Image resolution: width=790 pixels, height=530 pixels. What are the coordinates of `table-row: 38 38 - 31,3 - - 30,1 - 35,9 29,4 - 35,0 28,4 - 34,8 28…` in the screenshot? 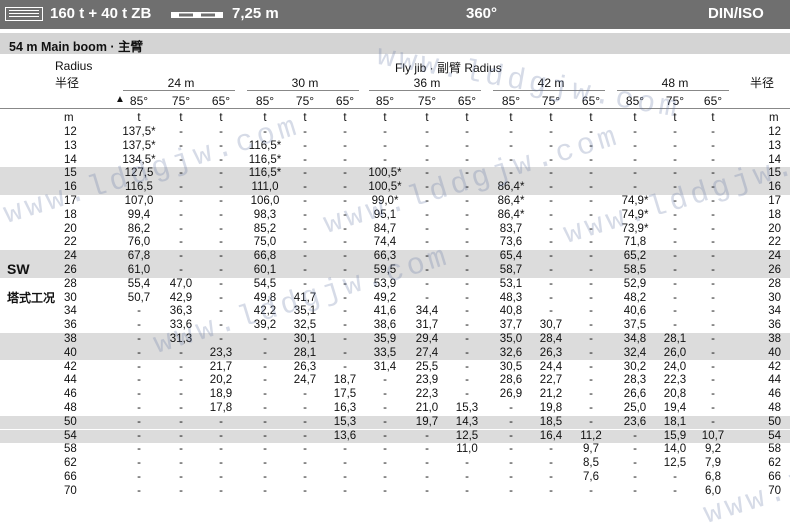 It's located at (395, 340).